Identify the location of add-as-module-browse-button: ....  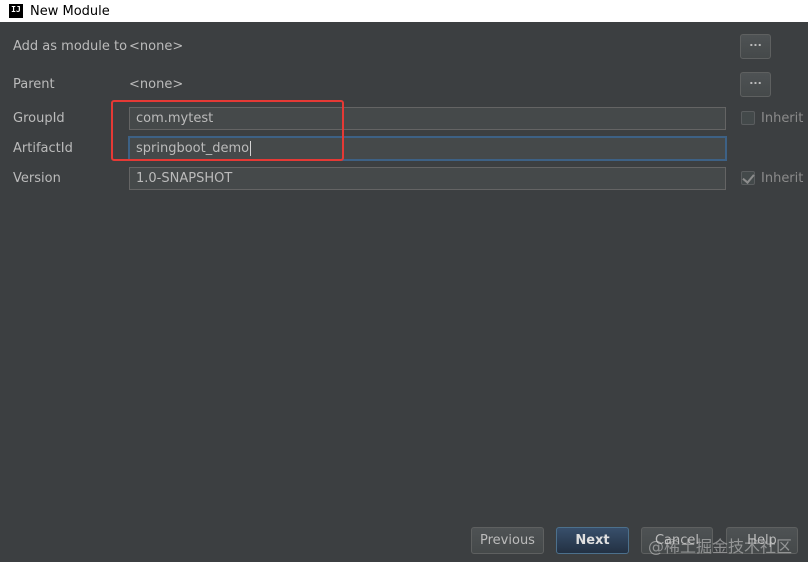
(755, 46).